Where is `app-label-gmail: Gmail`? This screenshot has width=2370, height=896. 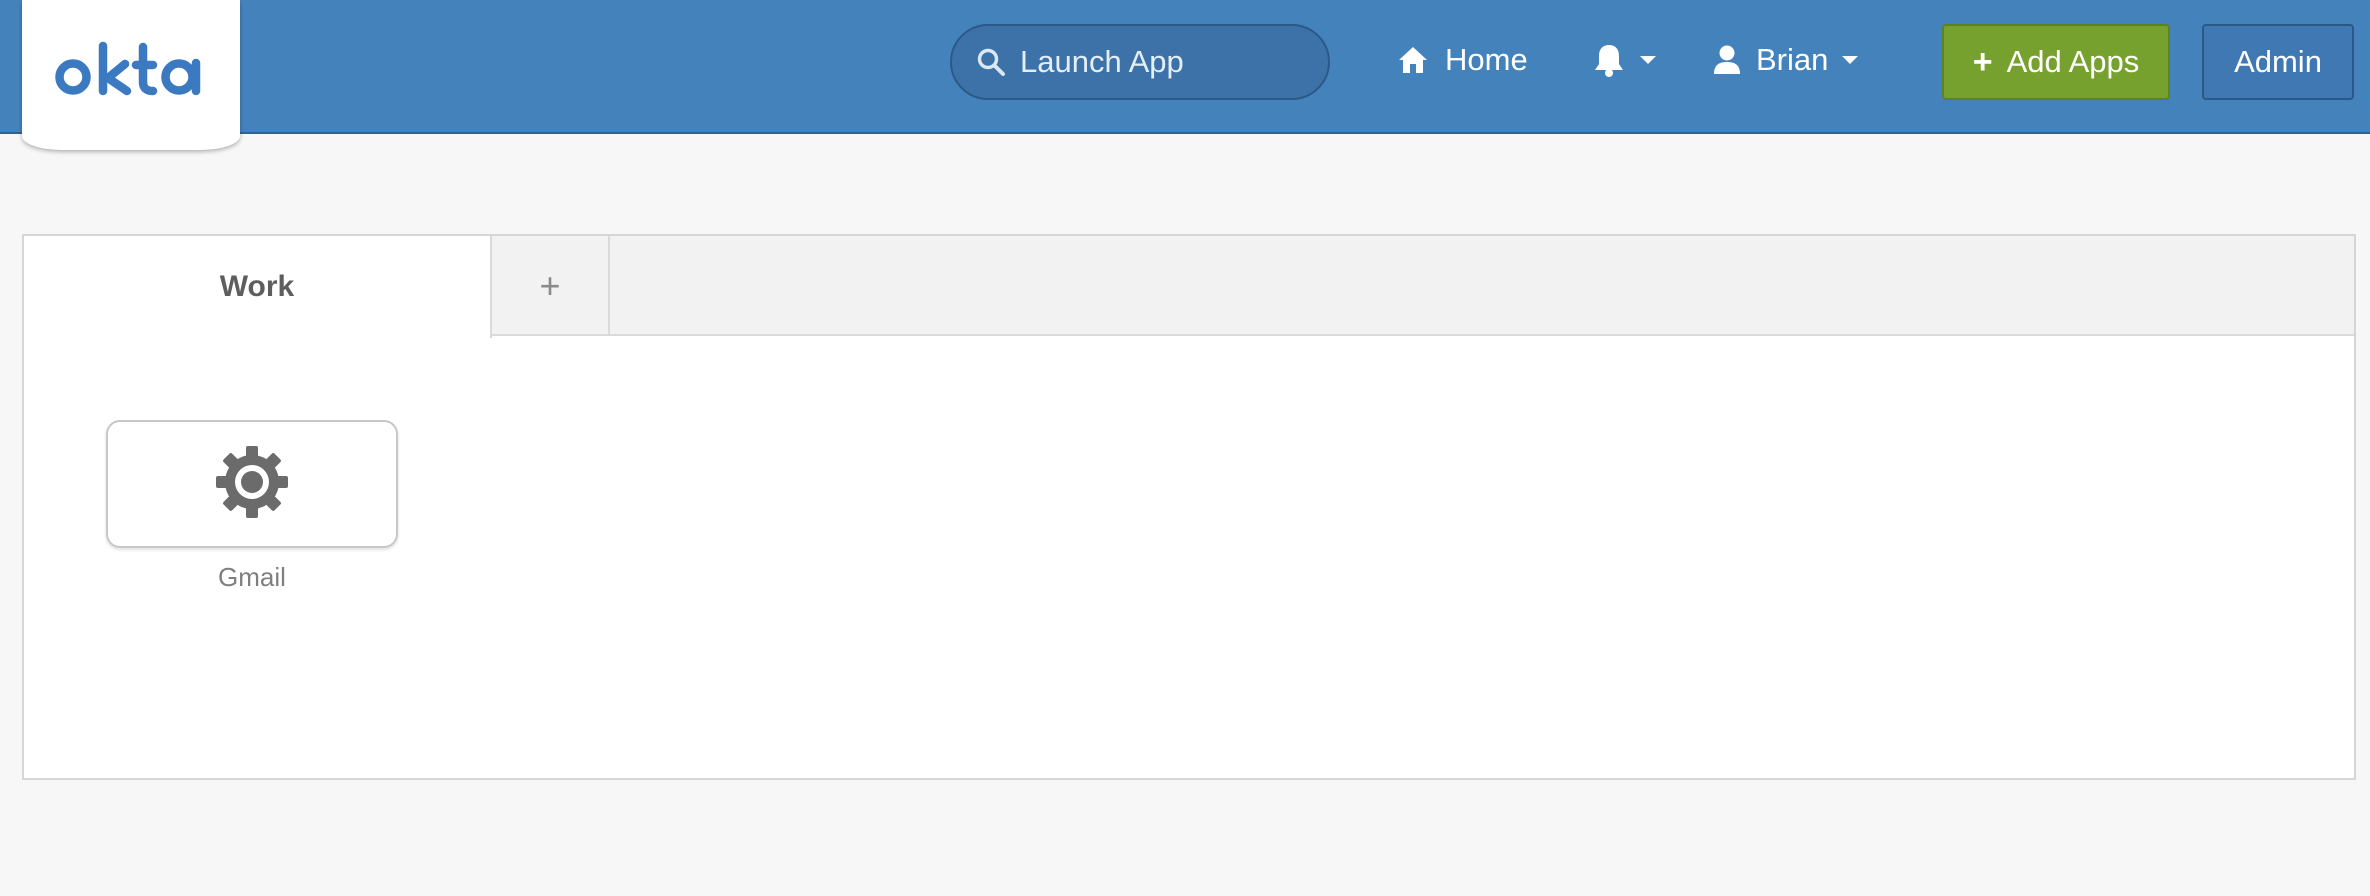 app-label-gmail: Gmail is located at coordinates (252, 577).